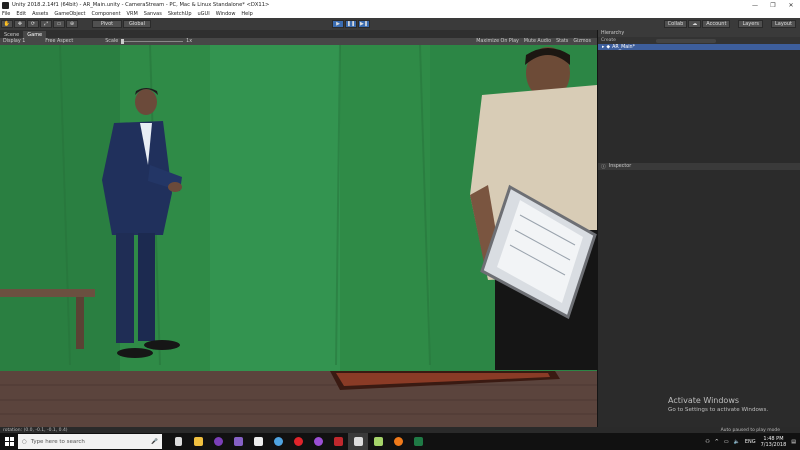  Describe the element at coordinates (750, 430) in the screenshot. I see `status-right: Auto paused to play mode` at that location.